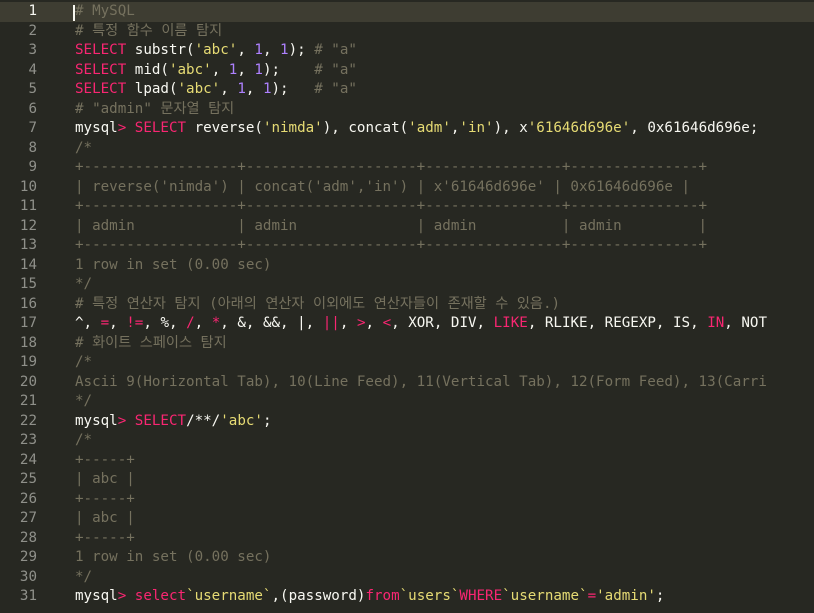 The width and height of the screenshot is (814, 613). I want to click on code-token: ,(password), so click(318, 596).